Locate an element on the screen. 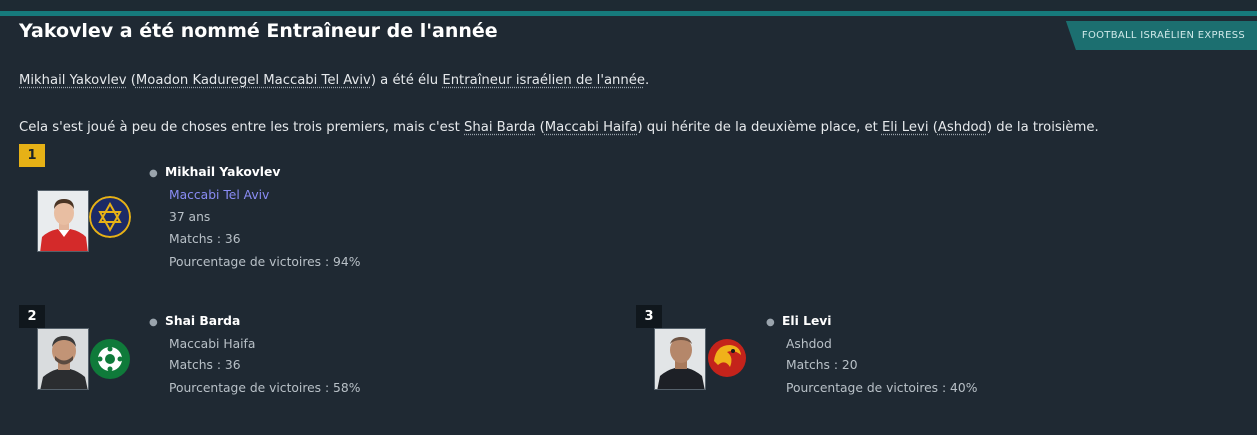 The width and height of the screenshot is (1257, 435). maccabi-haifa-crest-icon is located at coordinates (110, 359).